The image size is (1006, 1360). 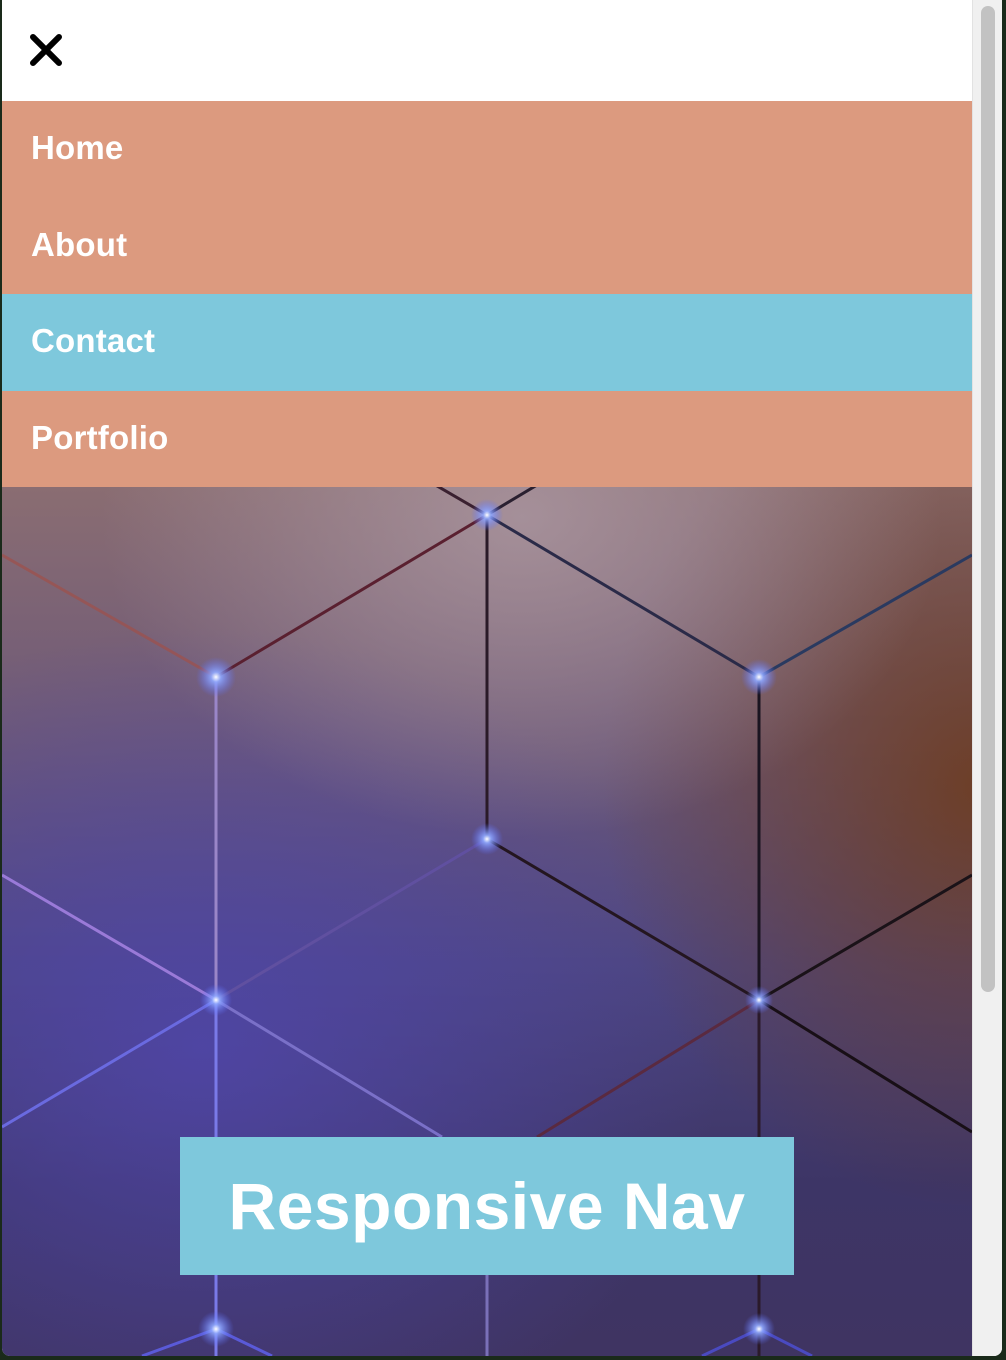 I want to click on nav-item-contact: Contact, so click(x=487, y=342).